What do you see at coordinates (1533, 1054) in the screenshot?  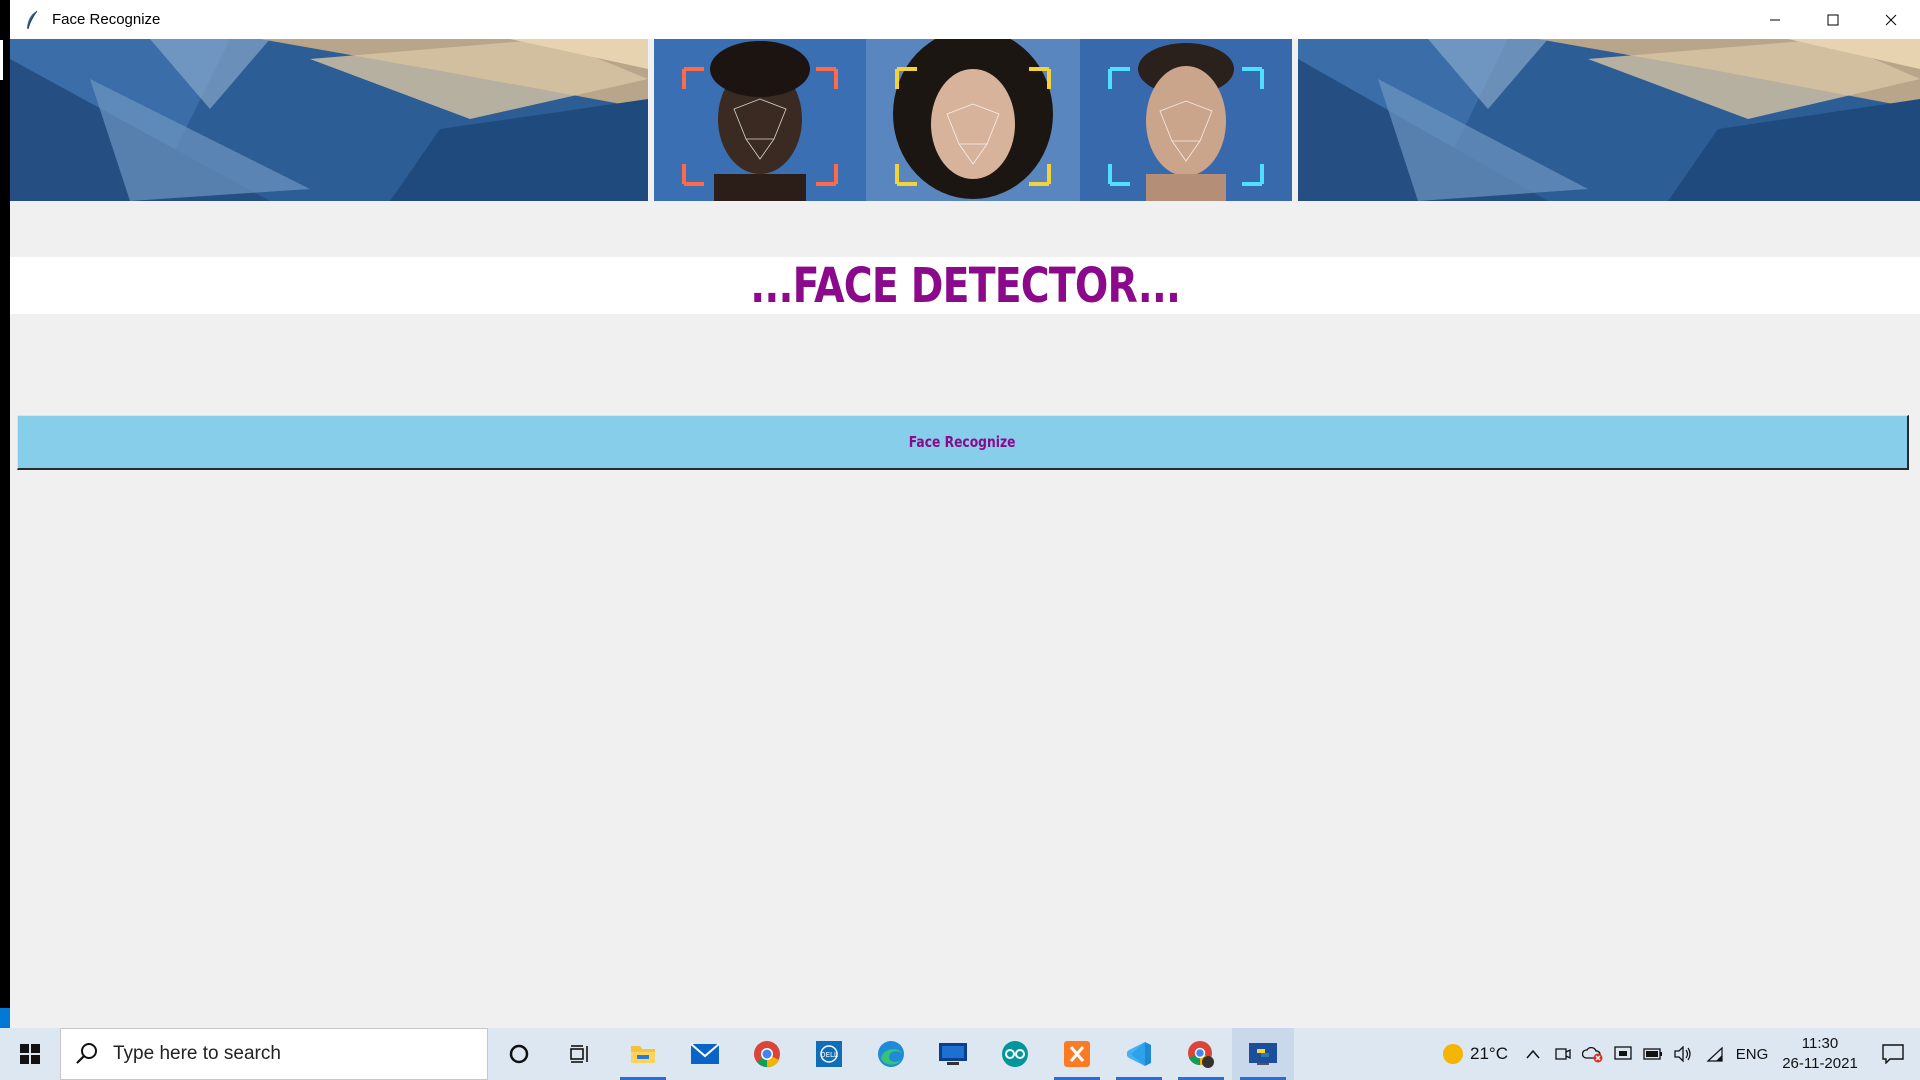 I see `chevron-up-icon` at bounding box center [1533, 1054].